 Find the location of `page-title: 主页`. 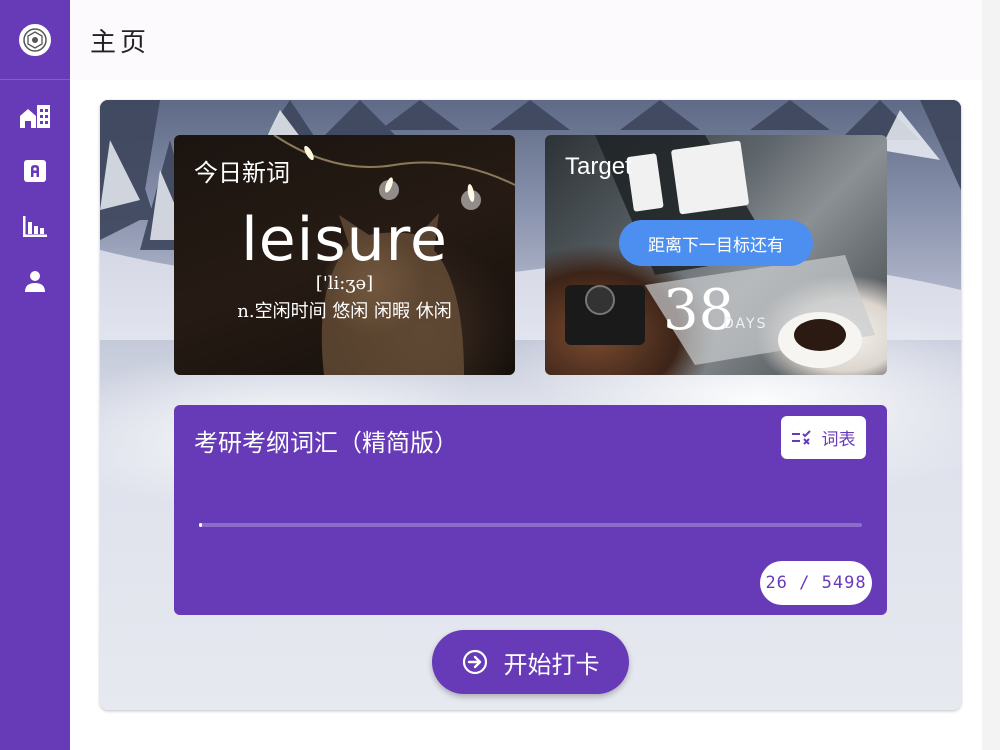

page-title: 主页 is located at coordinates (120, 42).